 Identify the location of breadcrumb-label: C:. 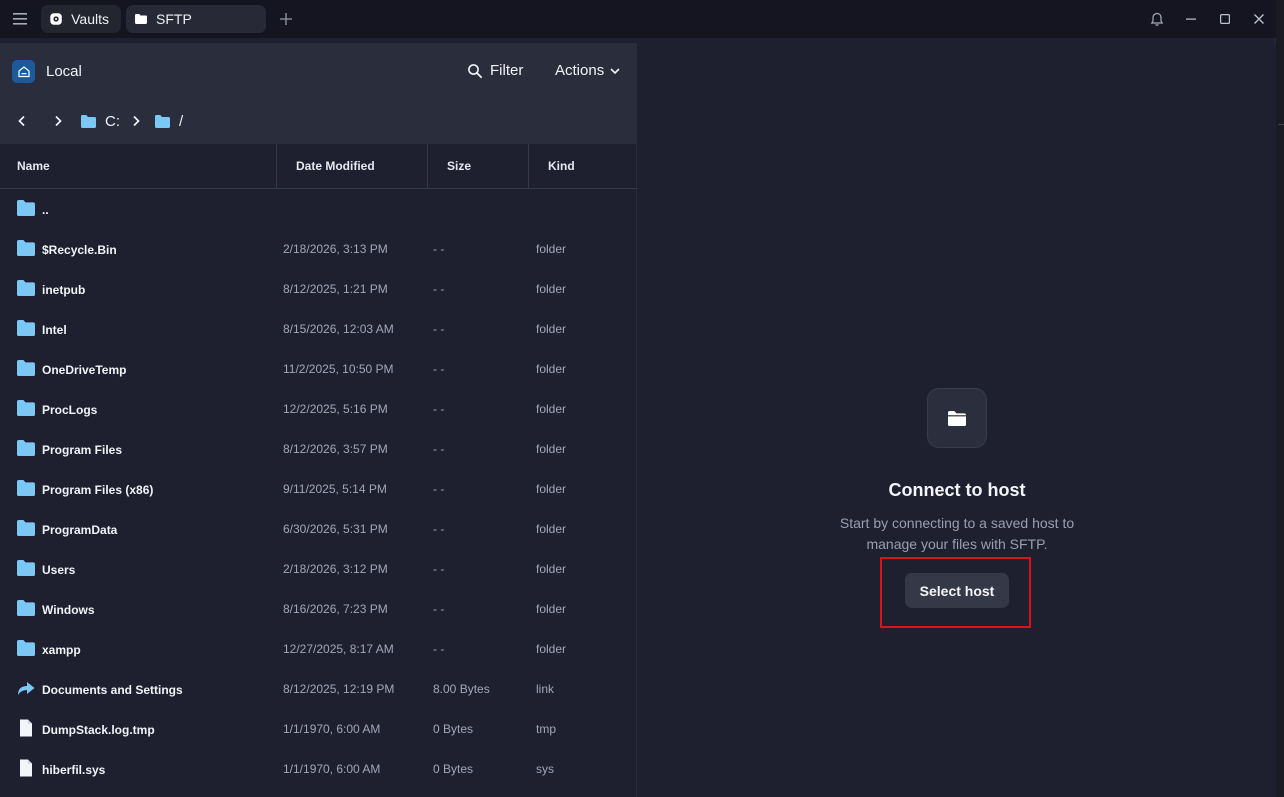
(112, 121).